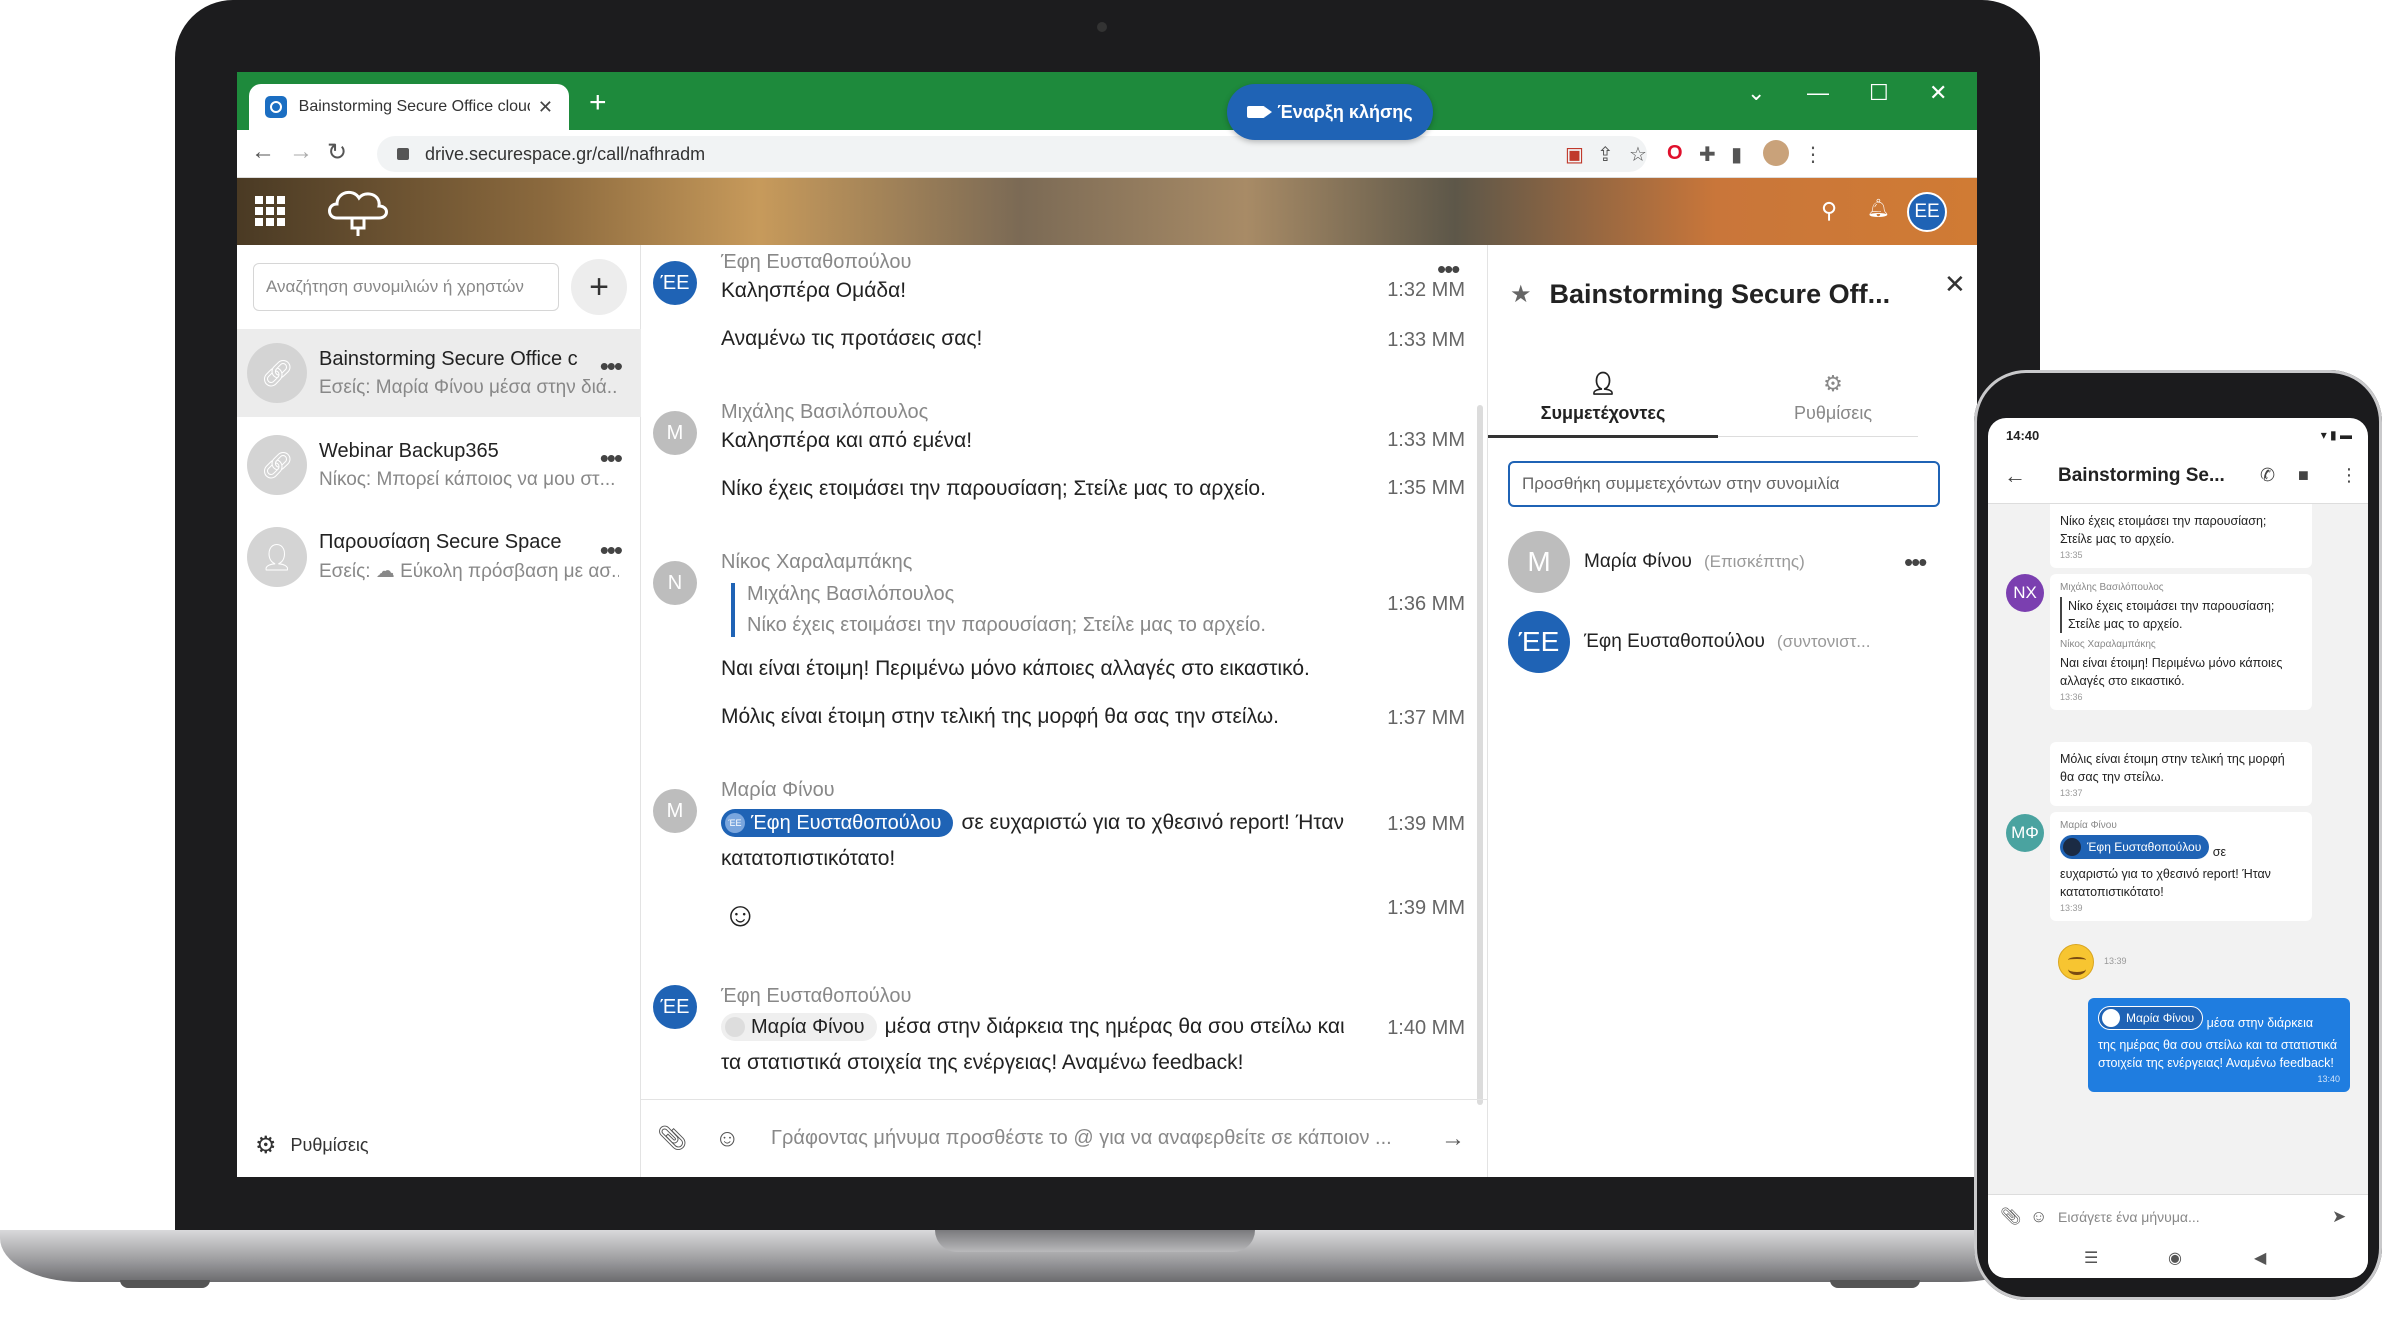 The width and height of the screenshot is (2384, 1321). Describe the element at coordinates (1938, 93) in the screenshot. I see `close-window-button: ✕` at that location.